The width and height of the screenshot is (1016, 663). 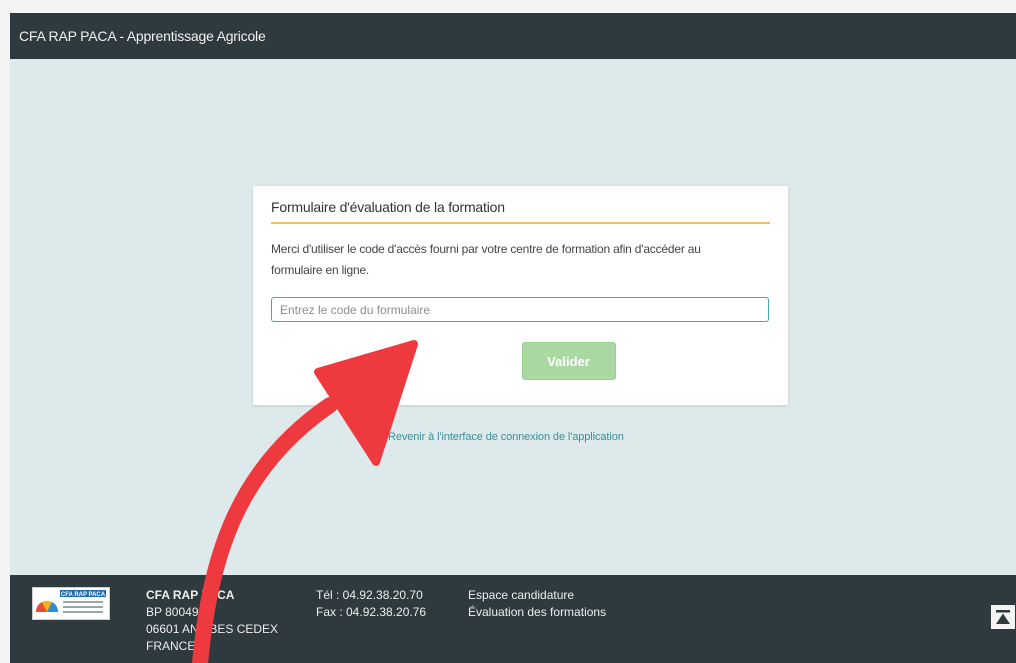 I want to click on form-code-input, so click(x=520, y=309).